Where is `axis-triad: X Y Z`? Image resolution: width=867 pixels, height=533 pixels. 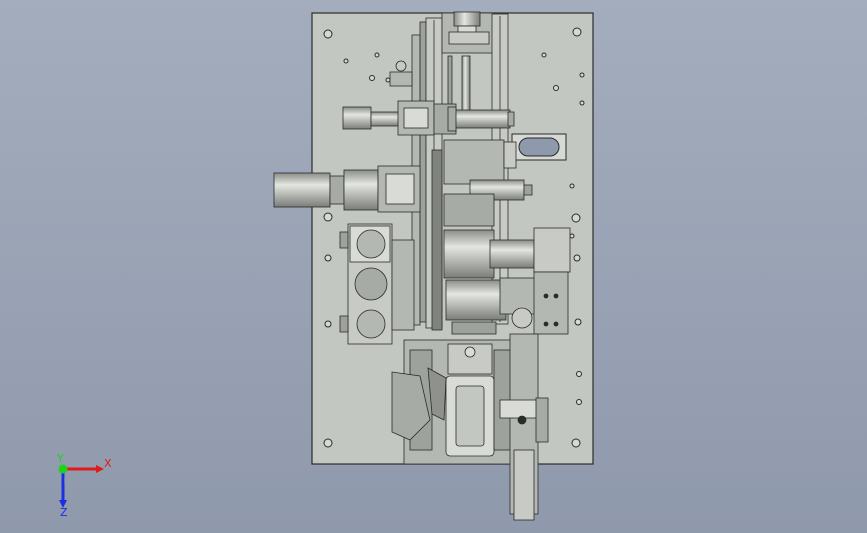 axis-triad: X Y Z is located at coordinates (84, 485).